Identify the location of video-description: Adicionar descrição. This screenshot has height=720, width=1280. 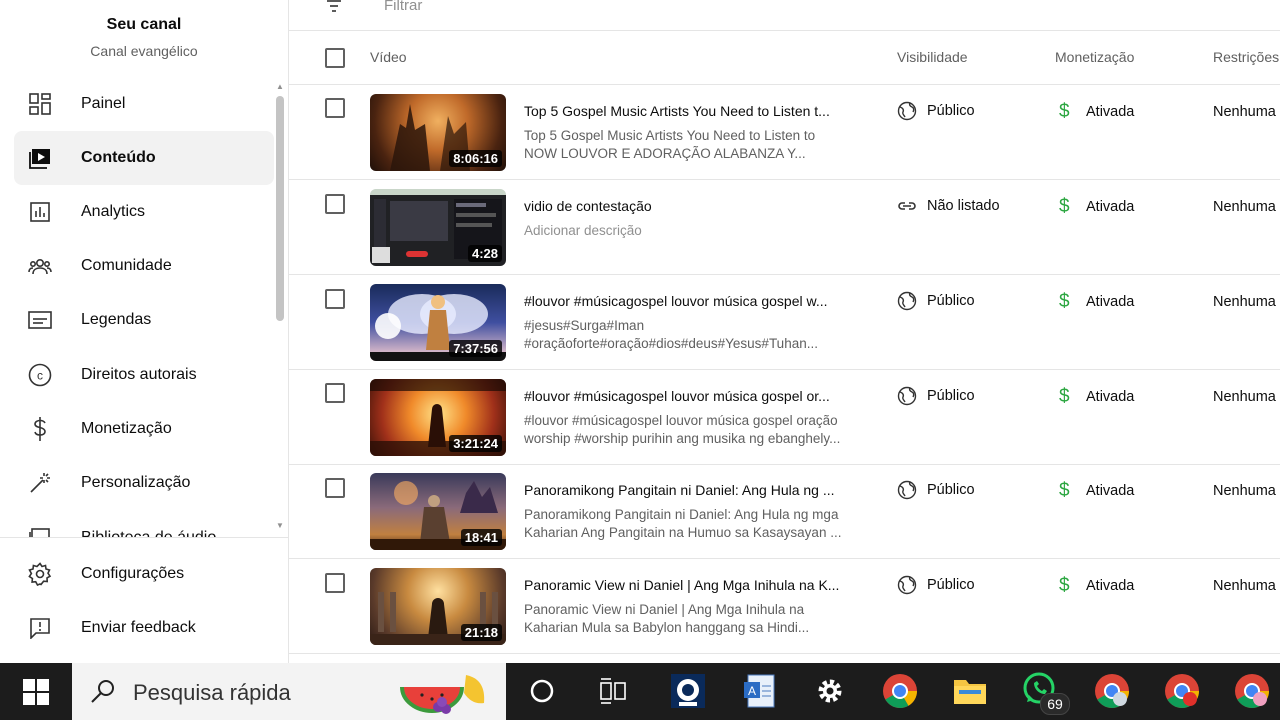
(689, 231).